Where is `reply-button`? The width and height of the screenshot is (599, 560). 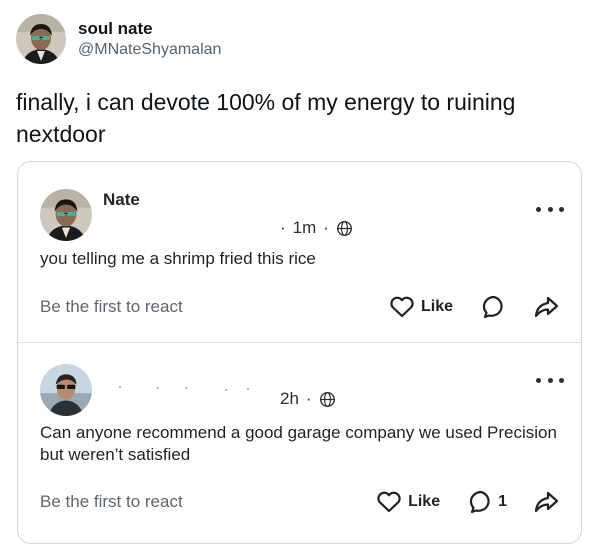
reply-button is located at coordinates (494, 307).